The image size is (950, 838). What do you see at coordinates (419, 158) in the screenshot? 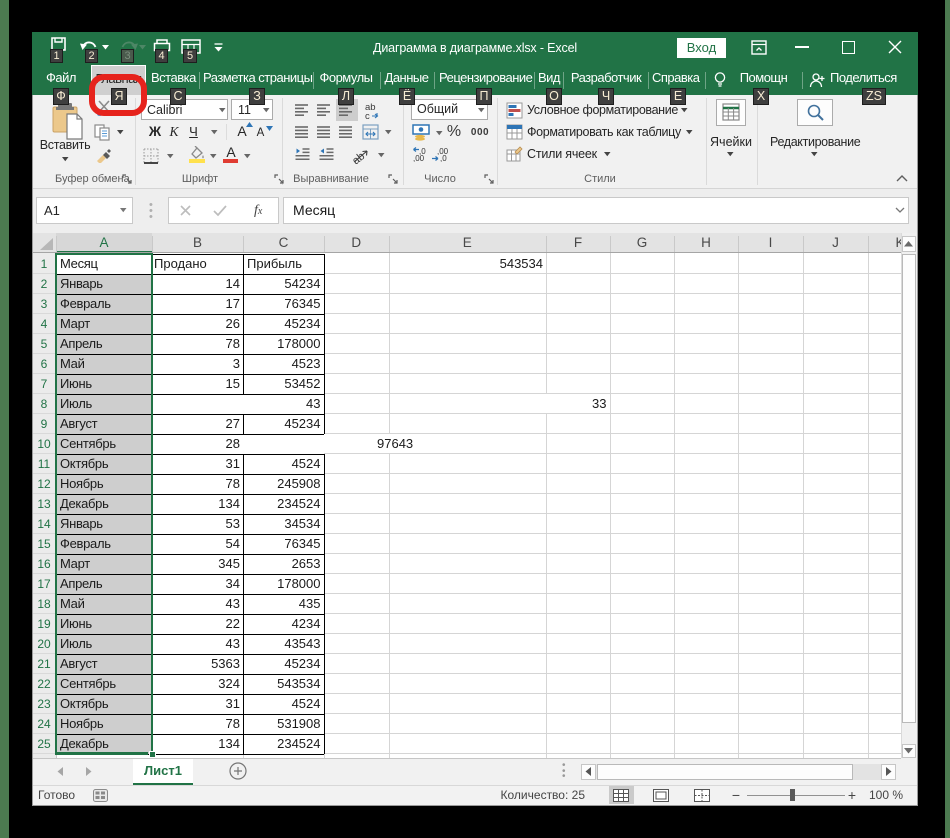
I see `svg-text: ,00` at bounding box center [419, 158].